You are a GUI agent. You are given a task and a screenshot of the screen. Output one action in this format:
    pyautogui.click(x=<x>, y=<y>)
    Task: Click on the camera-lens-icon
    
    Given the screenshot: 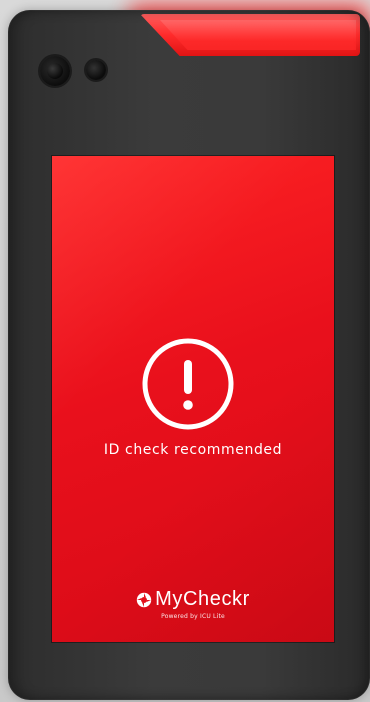 What is the action you would take?
    pyautogui.click(x=55, y=71)
    